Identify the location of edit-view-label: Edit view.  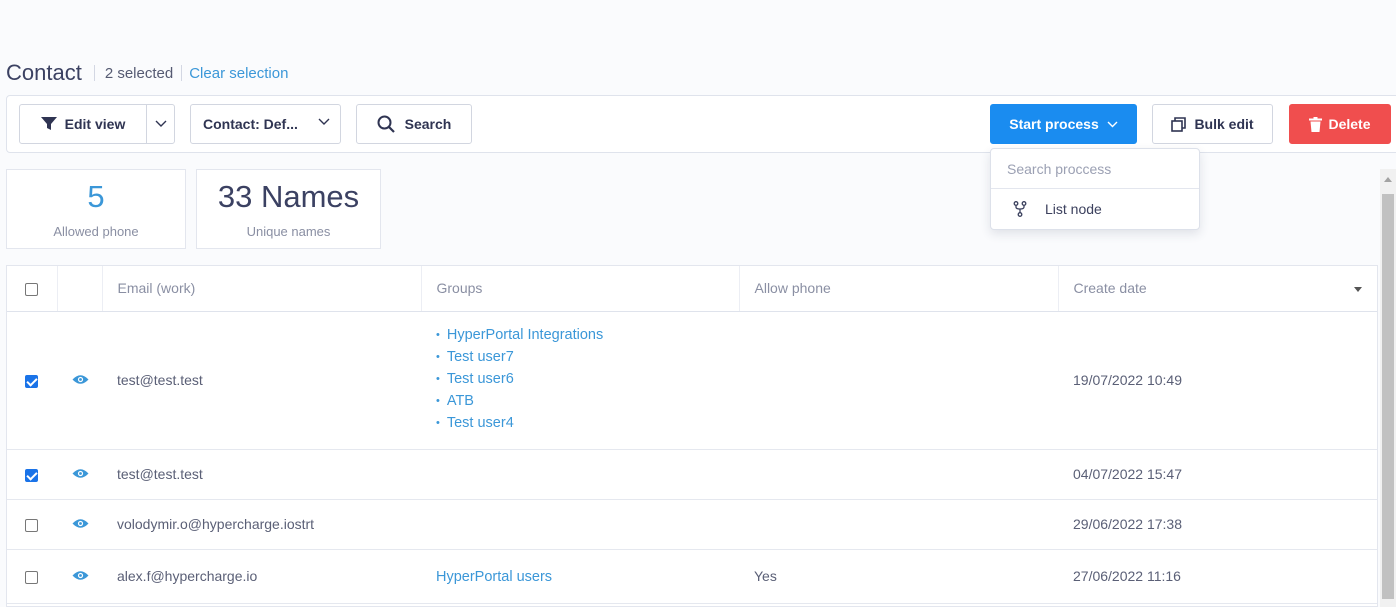
(95, 124).